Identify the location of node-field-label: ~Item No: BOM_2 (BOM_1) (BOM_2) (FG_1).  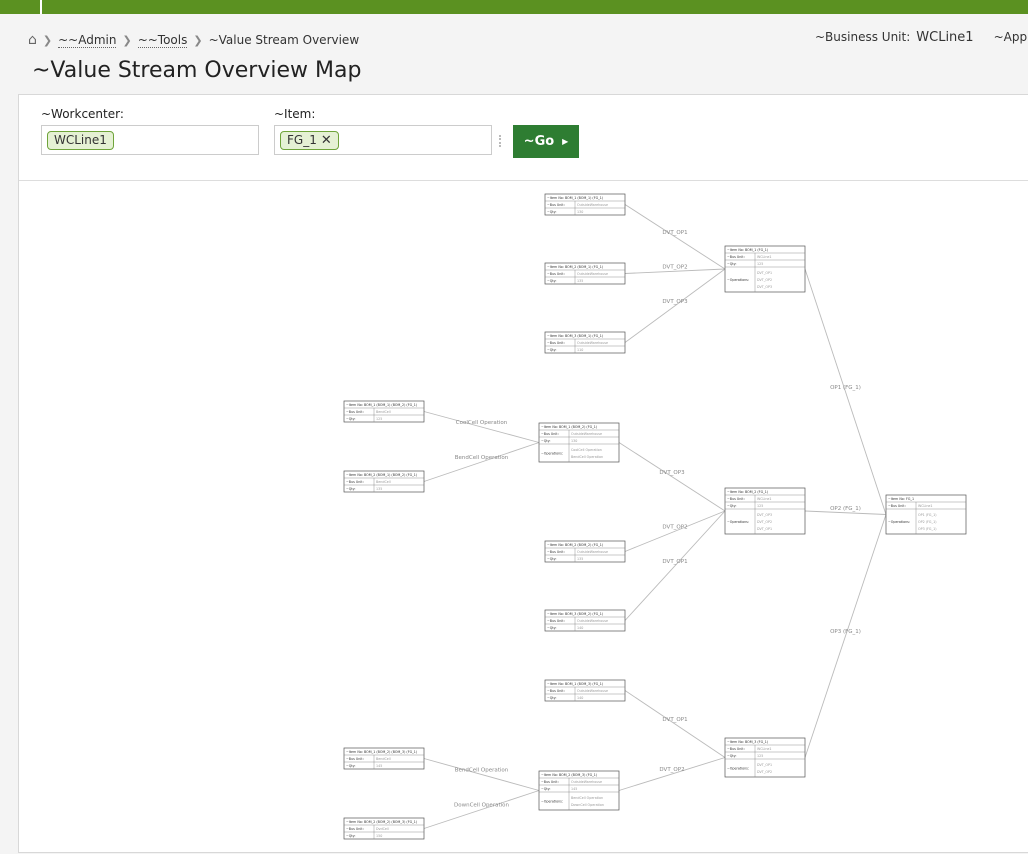
(381, 475).